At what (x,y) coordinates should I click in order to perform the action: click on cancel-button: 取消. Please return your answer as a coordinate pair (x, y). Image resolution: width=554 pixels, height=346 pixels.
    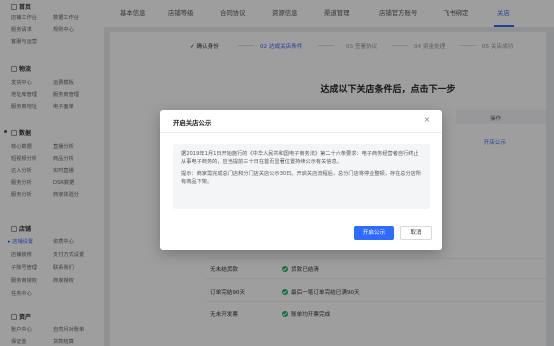
    Looking at the image, I should click on (416, 233).